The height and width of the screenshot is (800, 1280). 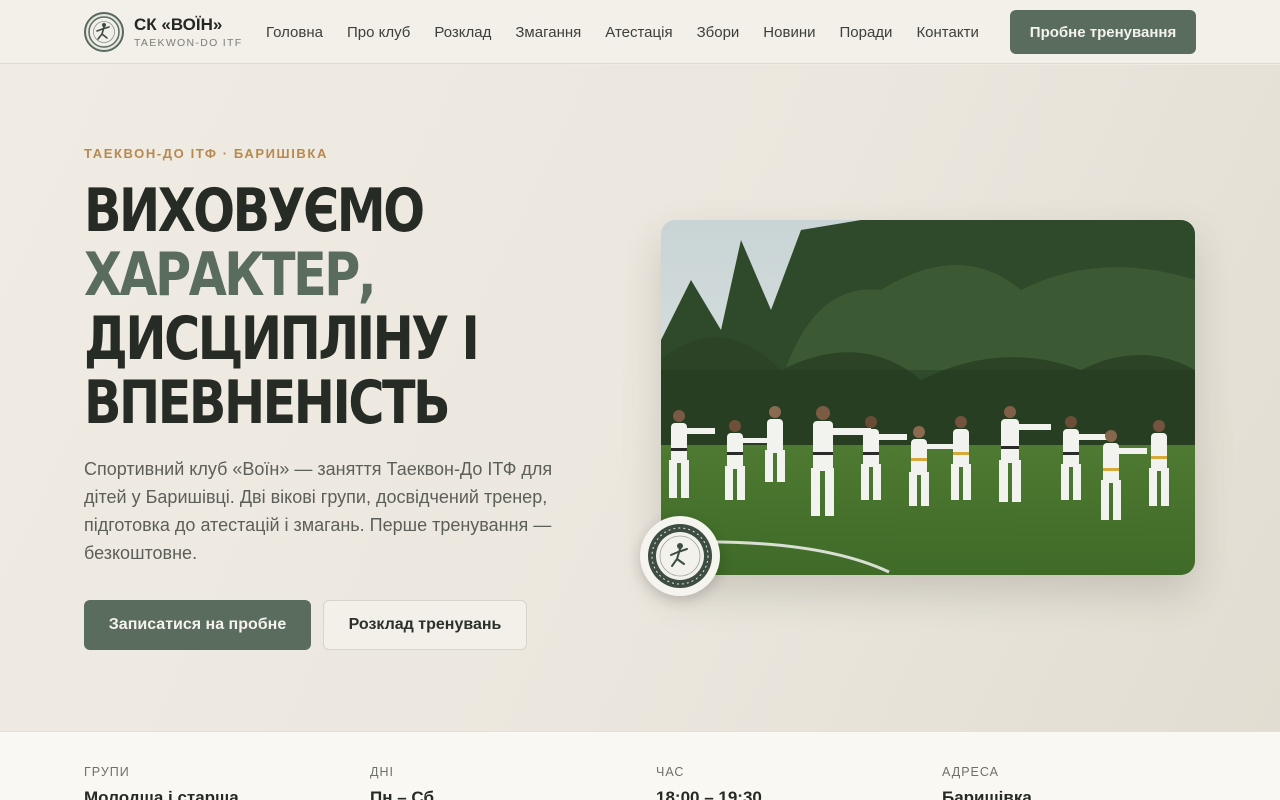 I want to click on nav-item-tips: Поради, so click(x=865, y=32).